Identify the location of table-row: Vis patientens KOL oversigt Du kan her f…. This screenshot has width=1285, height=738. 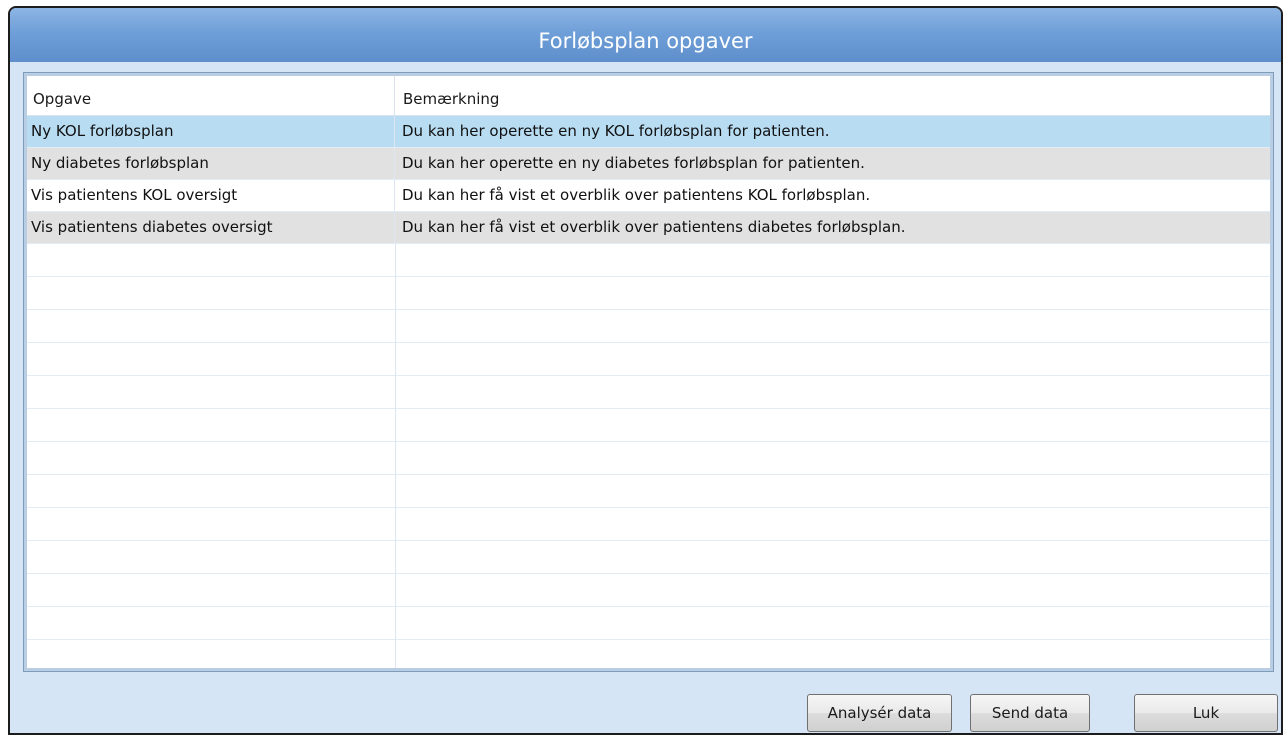
(648, 196).